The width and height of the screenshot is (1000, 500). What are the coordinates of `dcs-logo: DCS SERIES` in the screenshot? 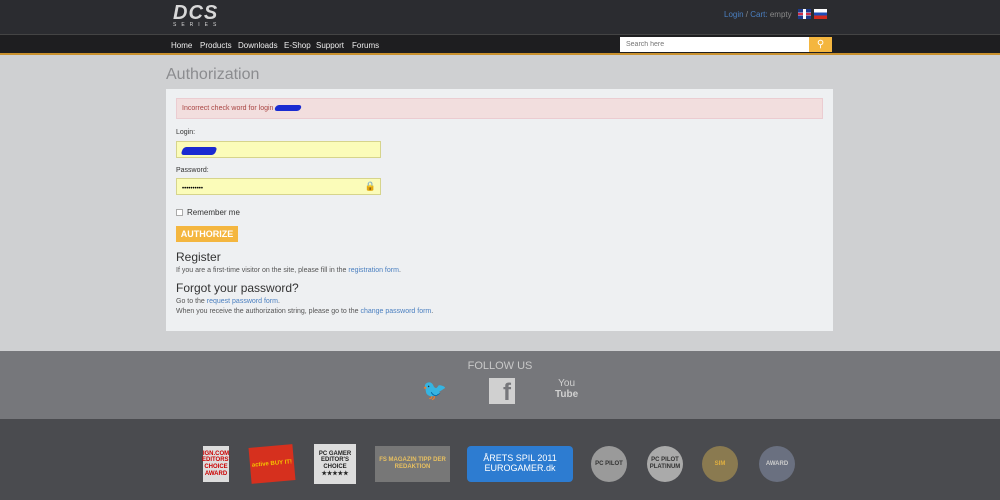 It's located at (197, 15).